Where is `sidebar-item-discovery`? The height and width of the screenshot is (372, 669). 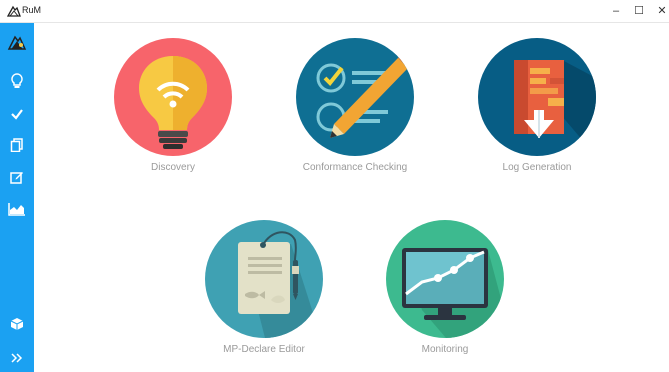
sidebar-item-discovery is located at coordinates (17, 81).